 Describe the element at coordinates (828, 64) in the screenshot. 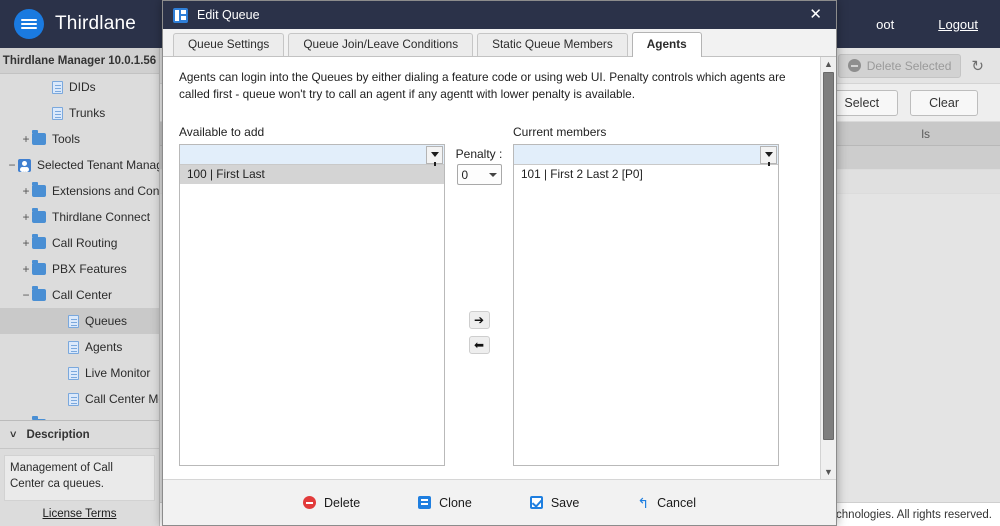

I see `scroll-up-icon: ▲` at that location.